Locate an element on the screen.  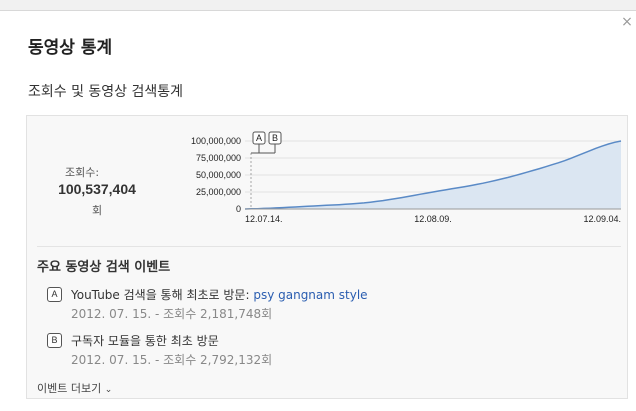
close-icon: × is located at coordinates (627, 22).